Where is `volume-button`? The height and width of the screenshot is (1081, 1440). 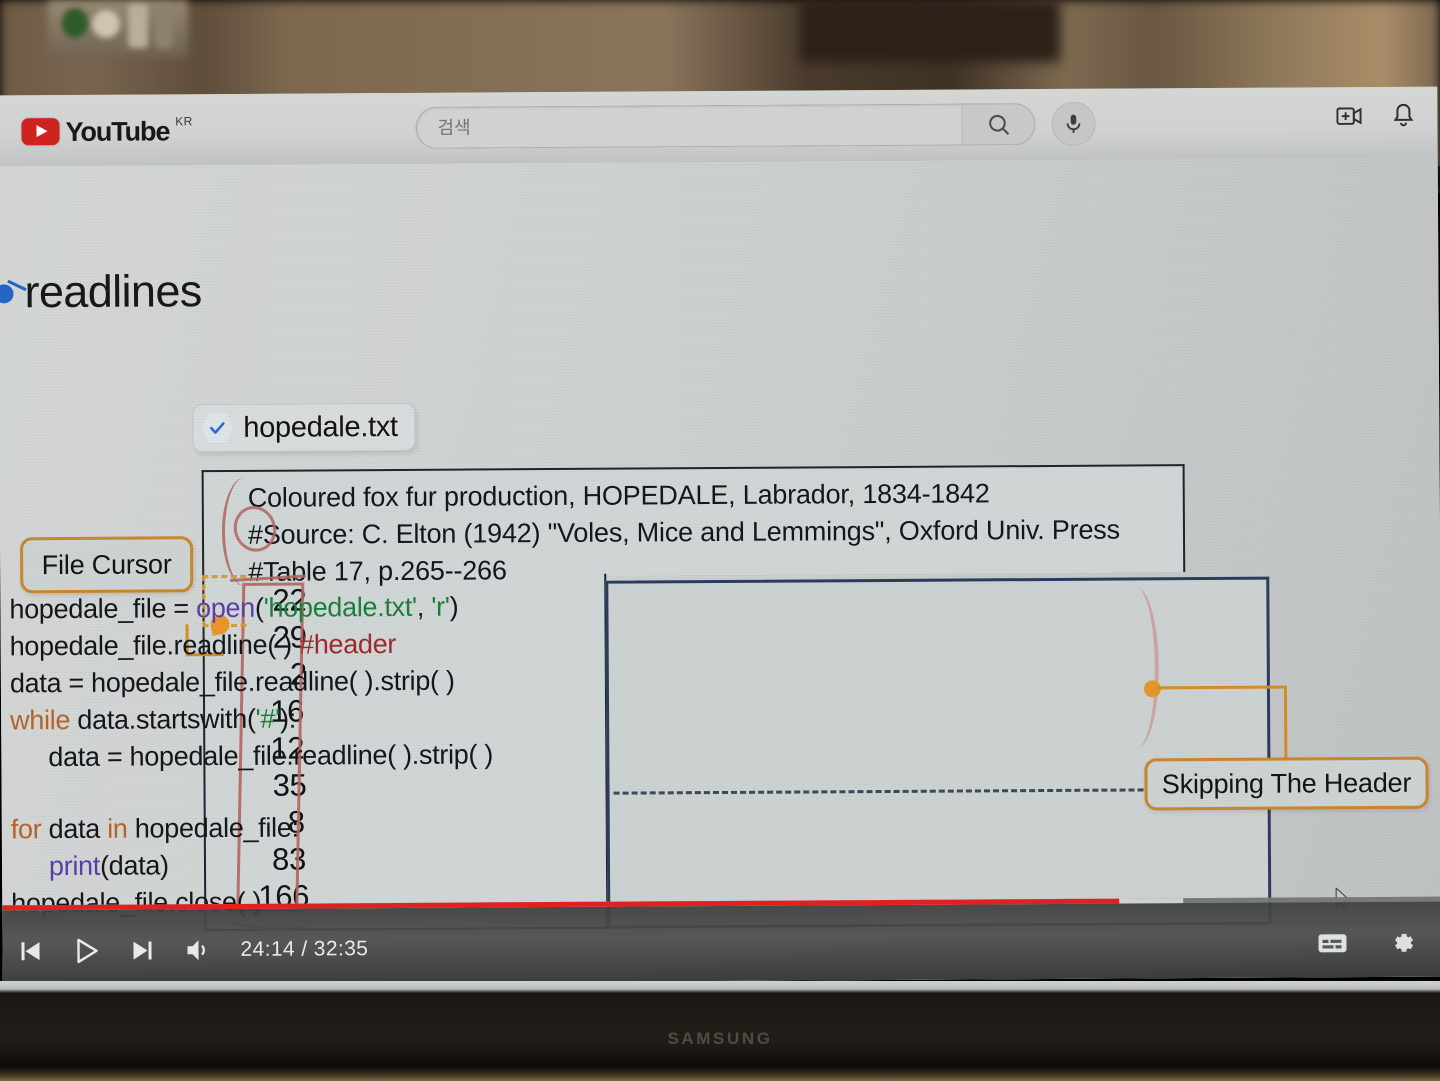
volume-button is located at coordinates (198, 950).